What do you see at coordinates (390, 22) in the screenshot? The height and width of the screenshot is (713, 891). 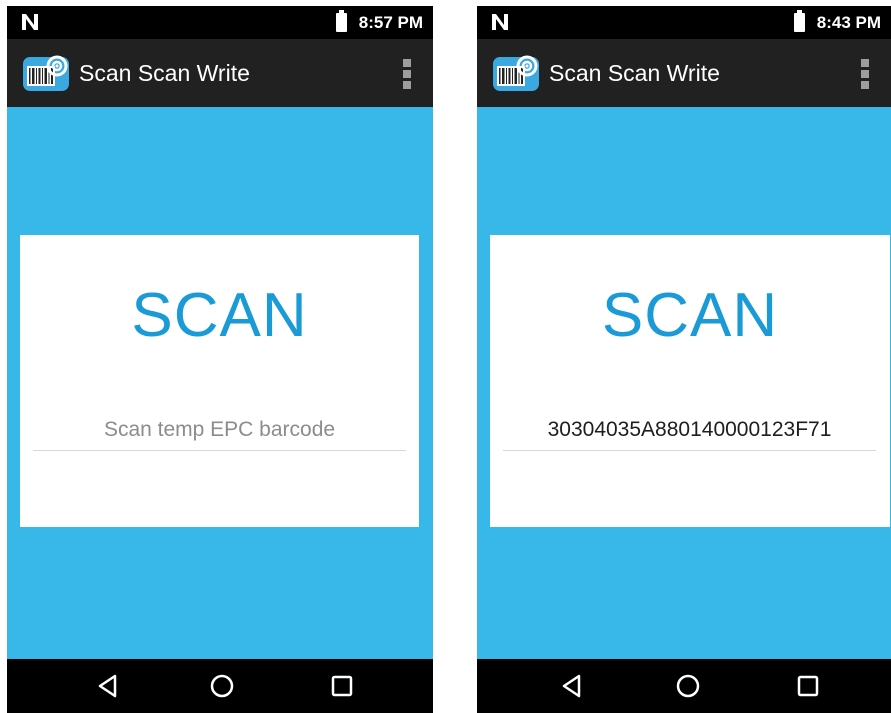 I see `status-time: 8:57 PM` at bounding box center [390, 22].